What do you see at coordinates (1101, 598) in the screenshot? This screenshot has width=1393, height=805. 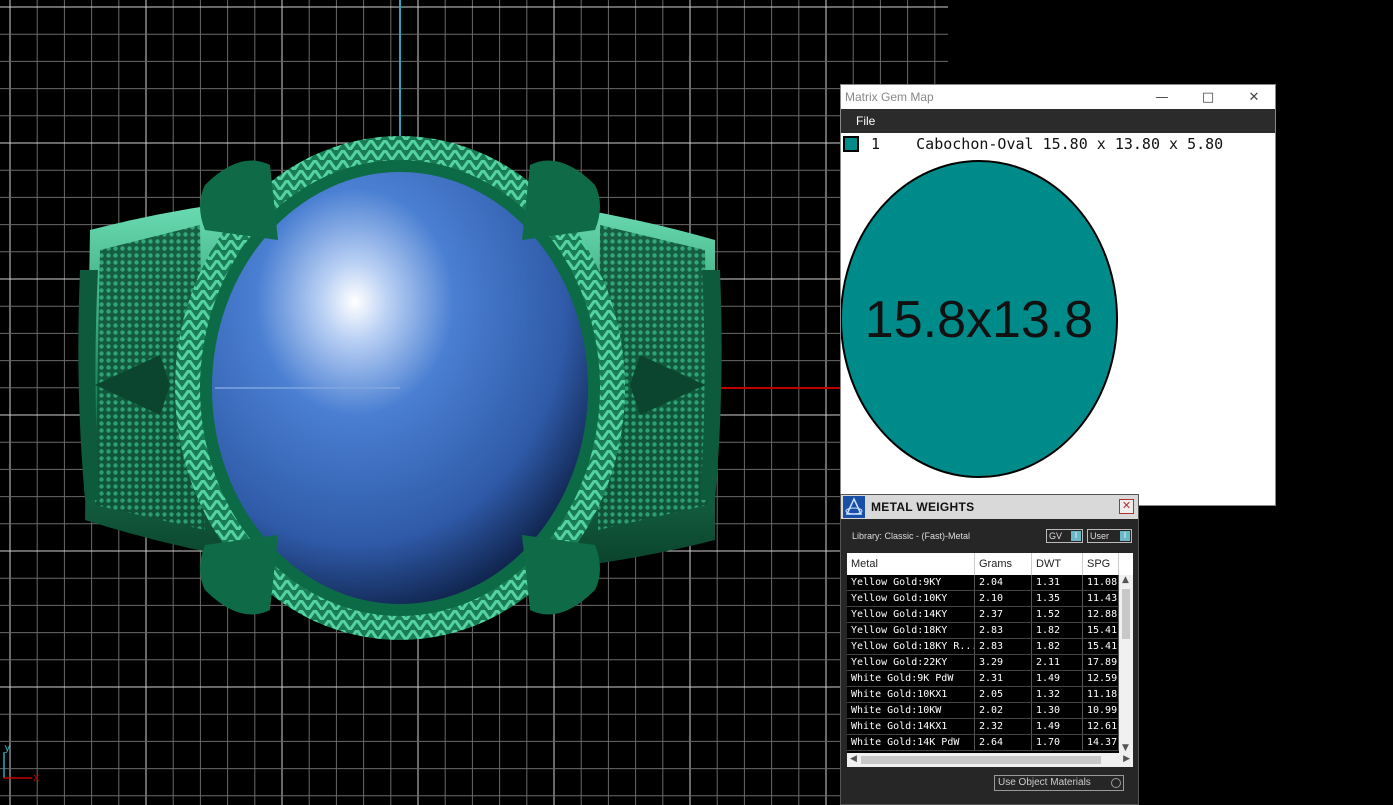 I see `cell-spg: 11.43` at bounding box center [1101, 598].